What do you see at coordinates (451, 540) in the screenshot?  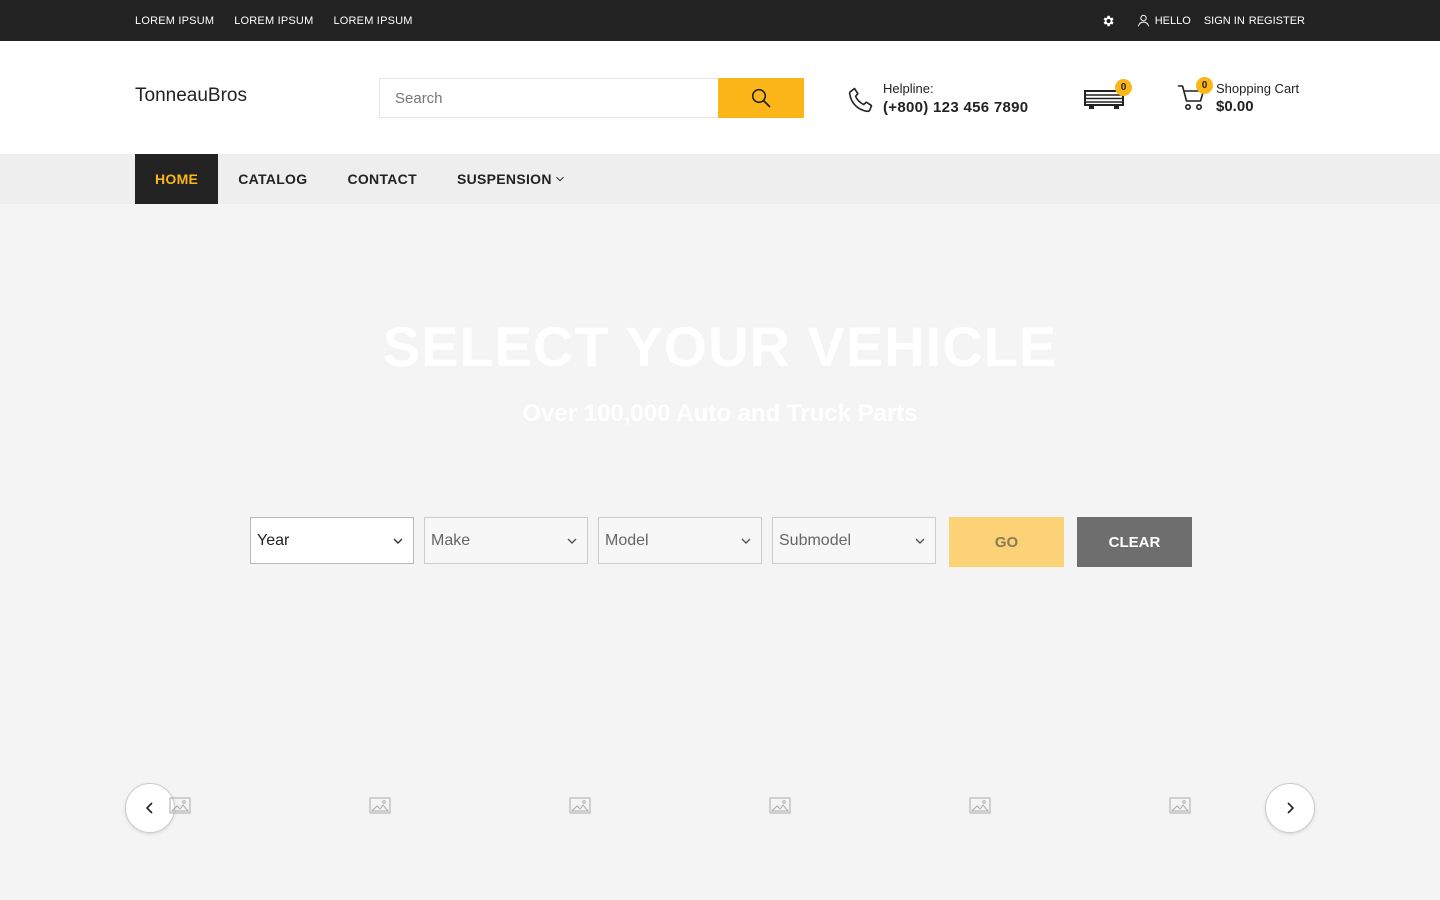 I see `make-select-label: Make` at bounding box center [451, 540].